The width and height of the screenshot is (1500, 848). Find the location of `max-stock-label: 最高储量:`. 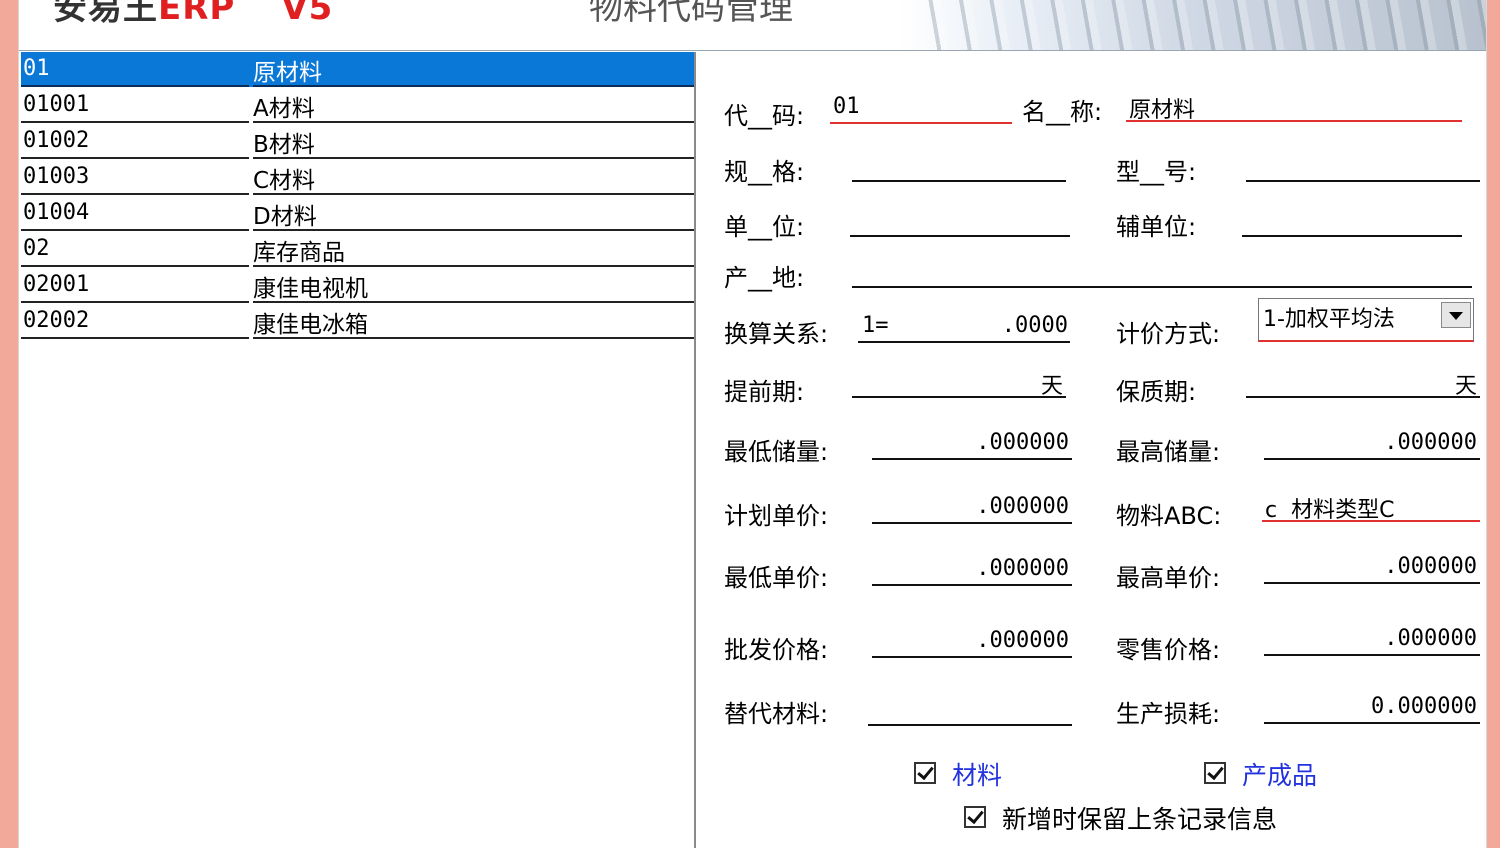

max-stock-label: 最高储量: is located at coordinates (1168, 452).